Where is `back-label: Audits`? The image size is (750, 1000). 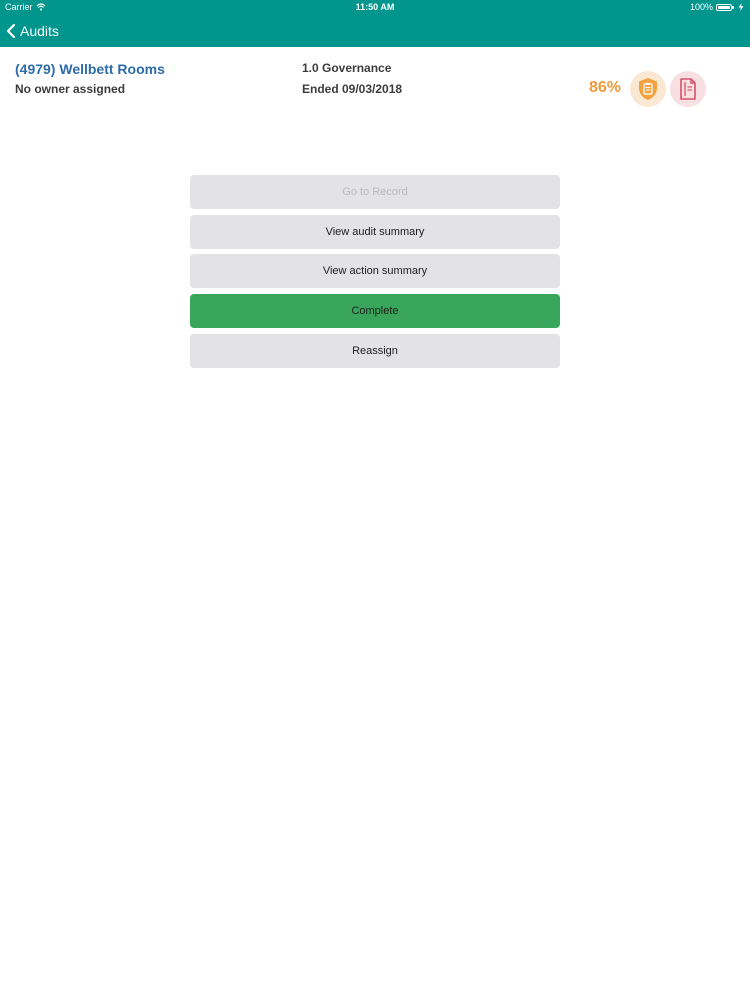
back-label: Audits is located at coordinates (39, 31).